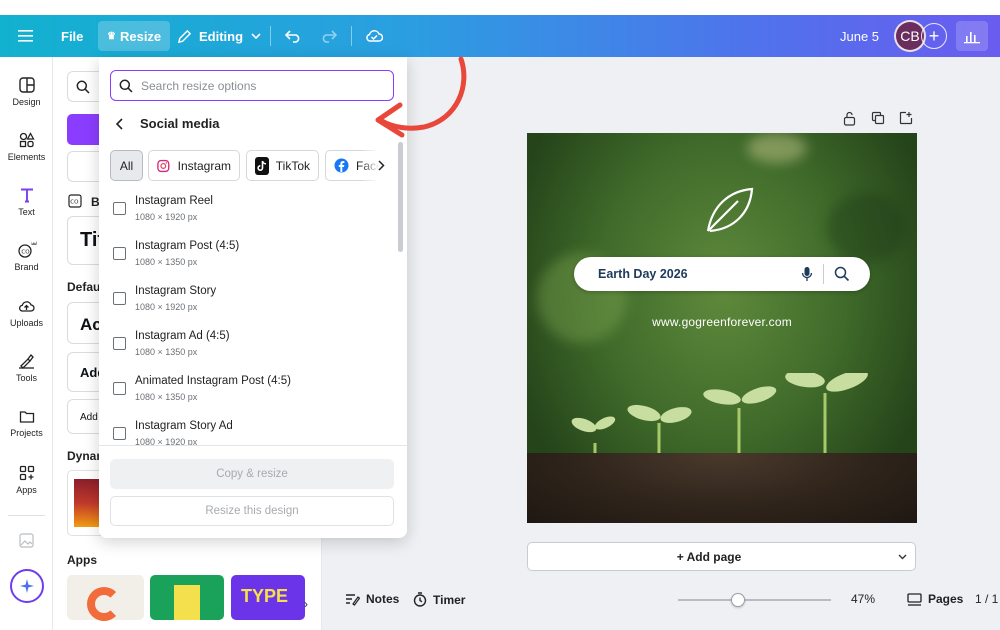 The image size is (1000, 630). I want to click on website-url-text: www.gogreenforever.com, so click(722, 322).